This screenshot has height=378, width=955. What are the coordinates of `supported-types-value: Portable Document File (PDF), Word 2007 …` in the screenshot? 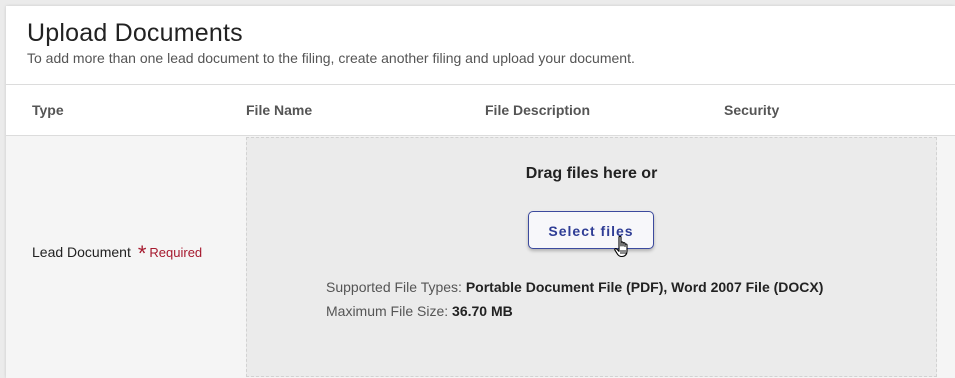 It's located at (644, 287).